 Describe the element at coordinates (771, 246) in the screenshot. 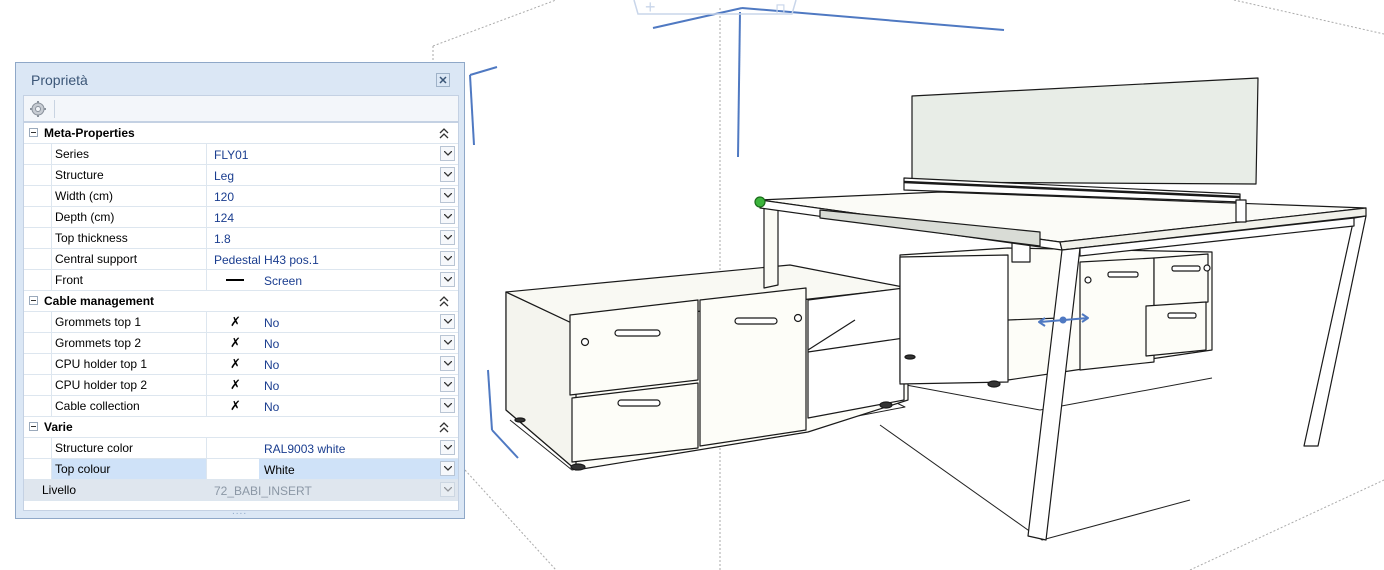

I see `rear-left-leg` at that location.